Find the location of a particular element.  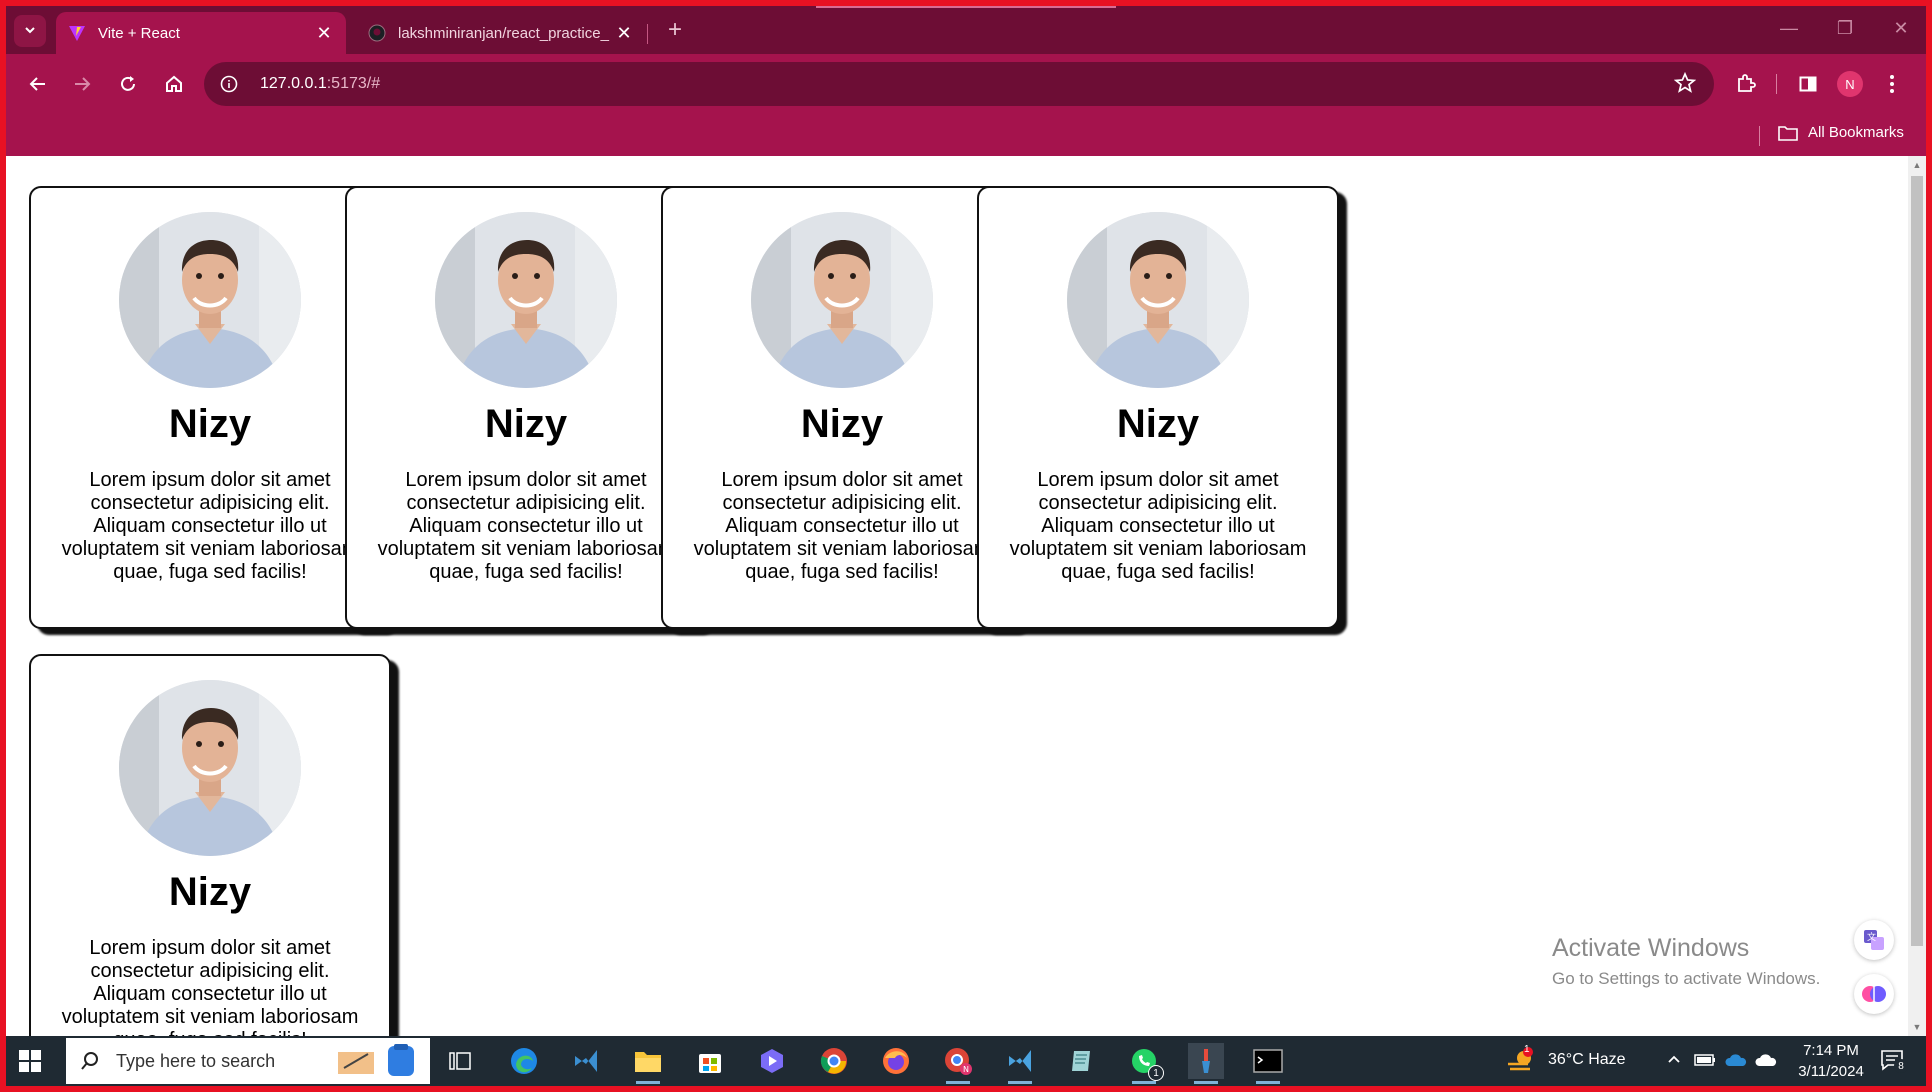

activate-subtext: Go to Settings to activate Windows. is located at coordinates (1686, 978).